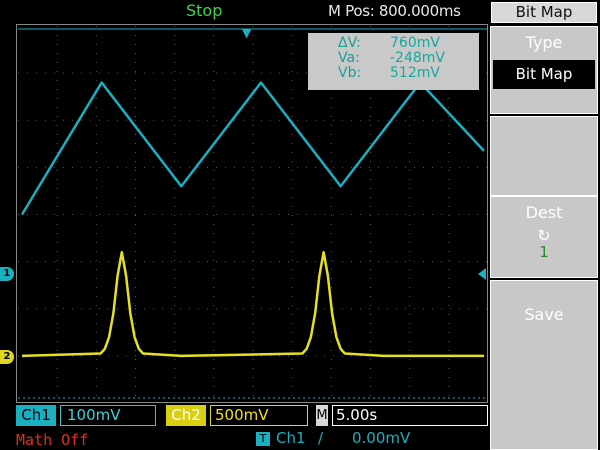 The image size is (600, 450). Describe the element at coordinates (7, 357) in the screenshot. I see `ch2-ground-marker: 2` at that location.